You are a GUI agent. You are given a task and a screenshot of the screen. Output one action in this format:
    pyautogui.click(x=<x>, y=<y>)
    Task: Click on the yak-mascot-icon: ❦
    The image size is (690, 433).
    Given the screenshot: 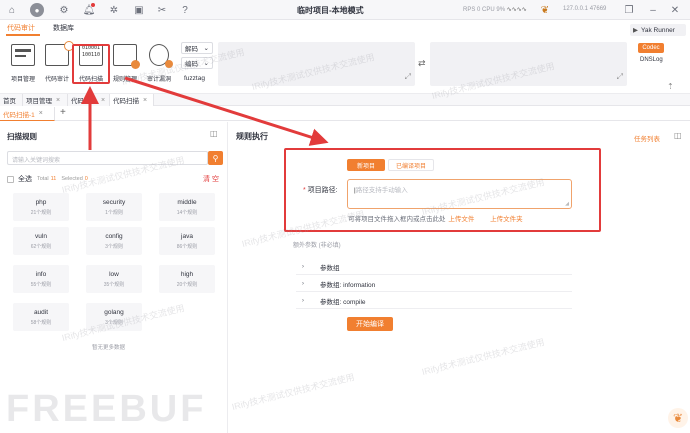 What is the action you would take?
    pyautogui.click(x=678, y=418)
    